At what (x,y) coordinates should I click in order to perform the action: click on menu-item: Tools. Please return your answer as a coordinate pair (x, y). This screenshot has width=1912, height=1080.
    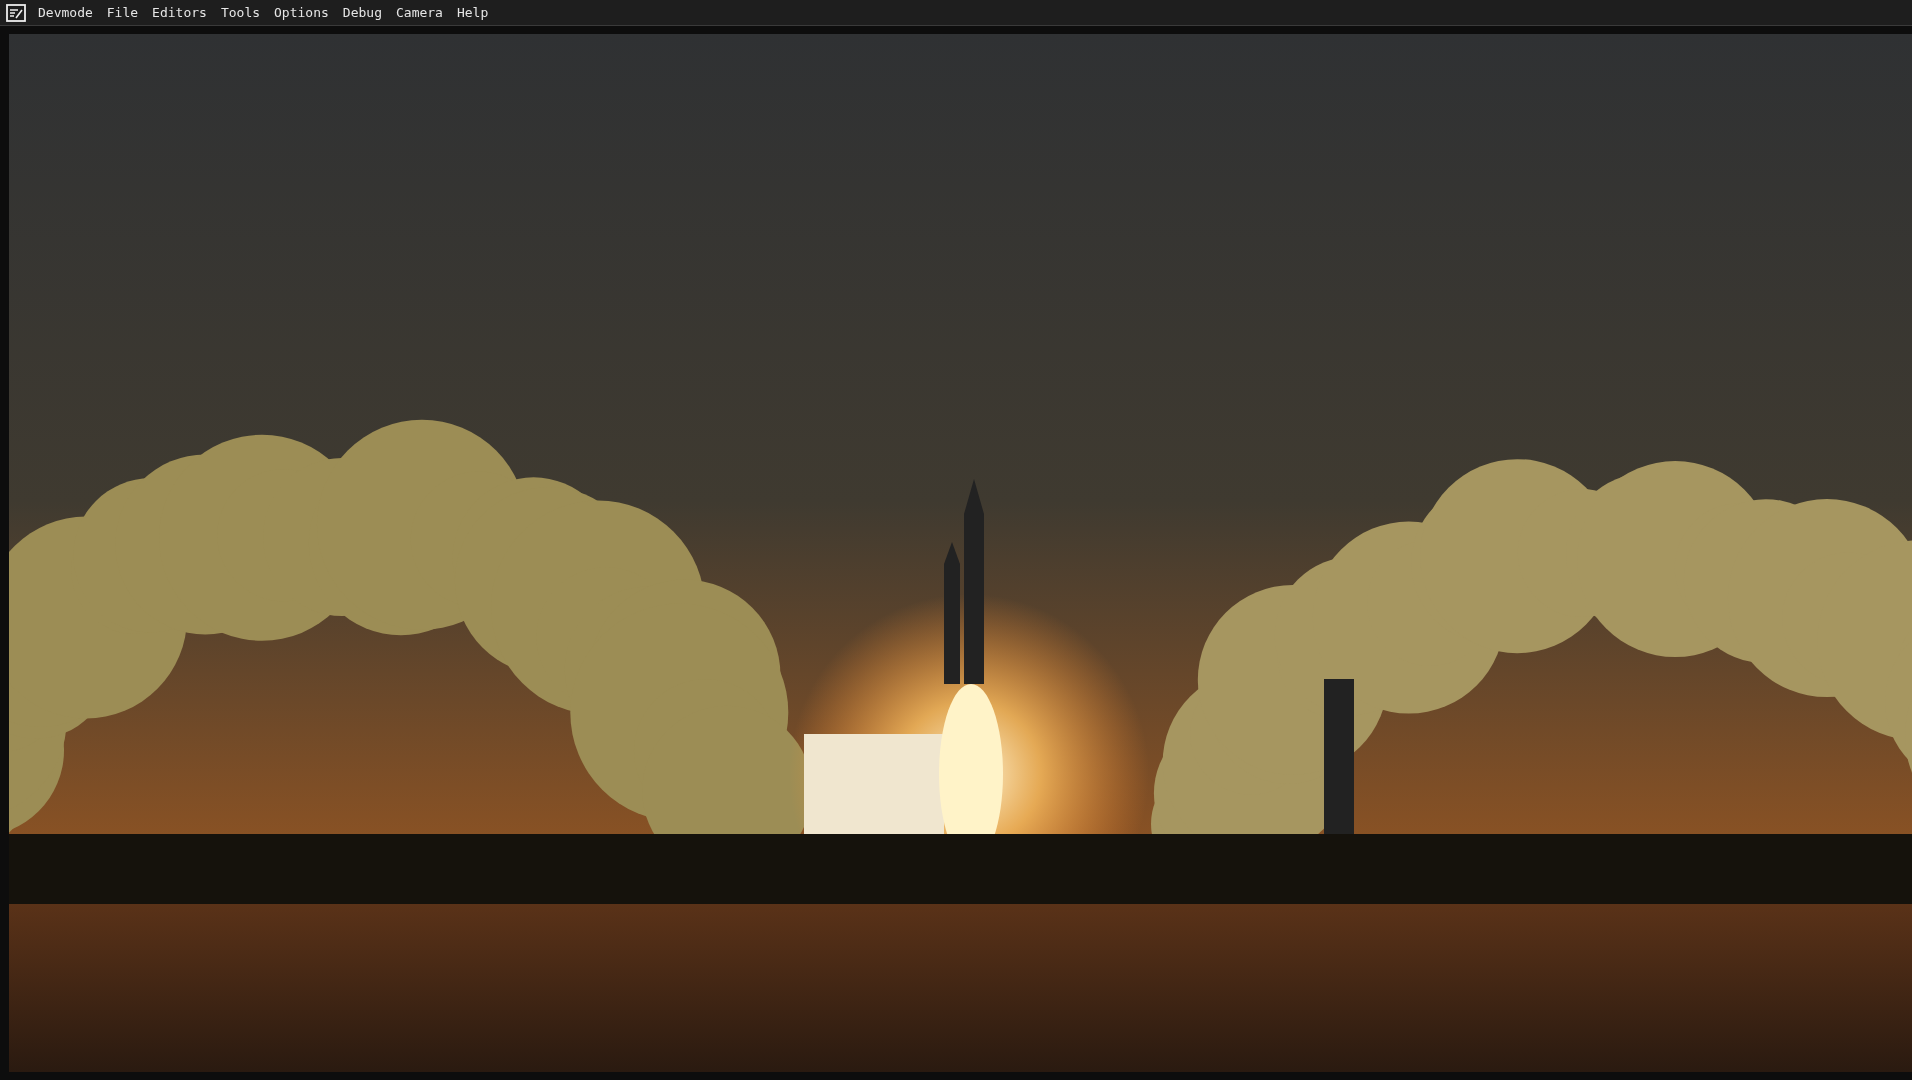
    Looking at the image, I should click on (240, 12).